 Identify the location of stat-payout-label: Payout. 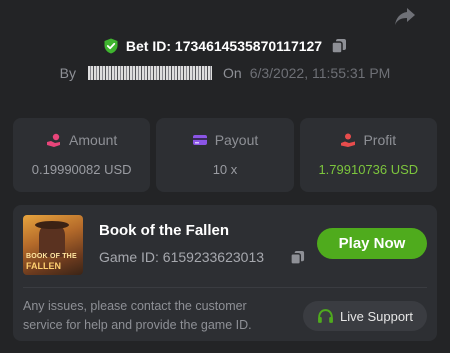
(236, 140).